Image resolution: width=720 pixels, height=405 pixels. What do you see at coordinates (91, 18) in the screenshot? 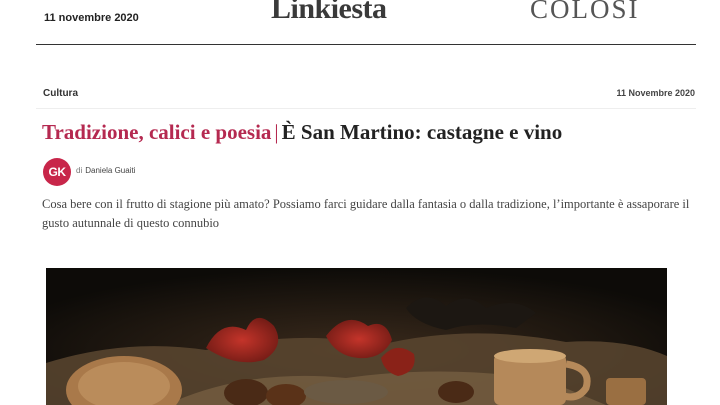
I see `masthead-date: 11 novembre 2020` at bounding box center [91, 18].